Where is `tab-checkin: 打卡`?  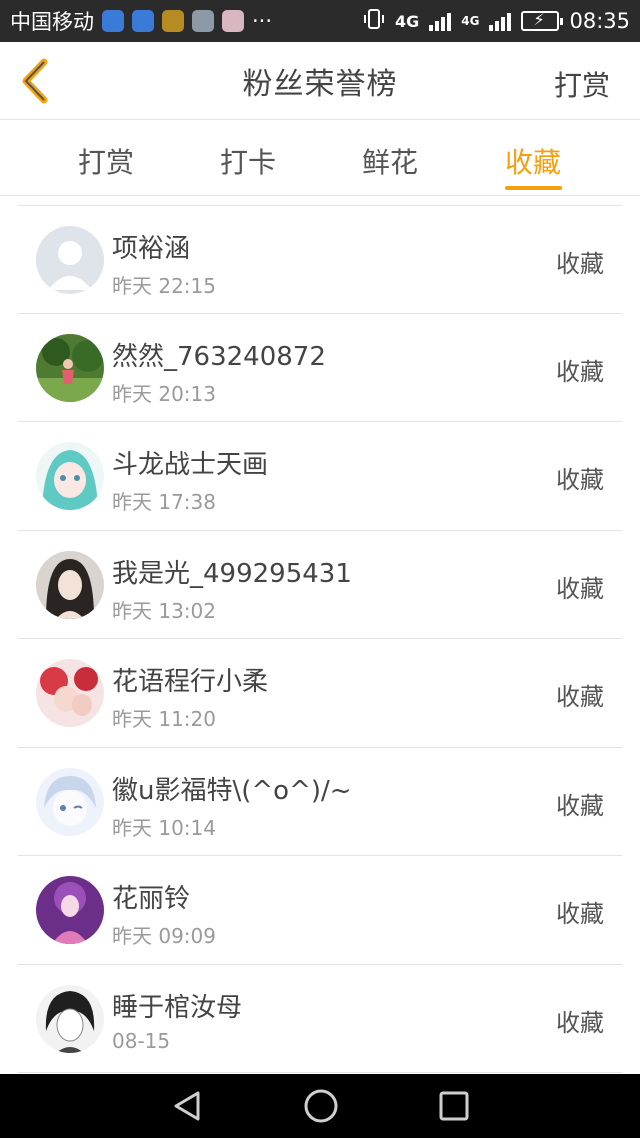 tab-checkin: 打卡 is located at coordinates (248, 161).